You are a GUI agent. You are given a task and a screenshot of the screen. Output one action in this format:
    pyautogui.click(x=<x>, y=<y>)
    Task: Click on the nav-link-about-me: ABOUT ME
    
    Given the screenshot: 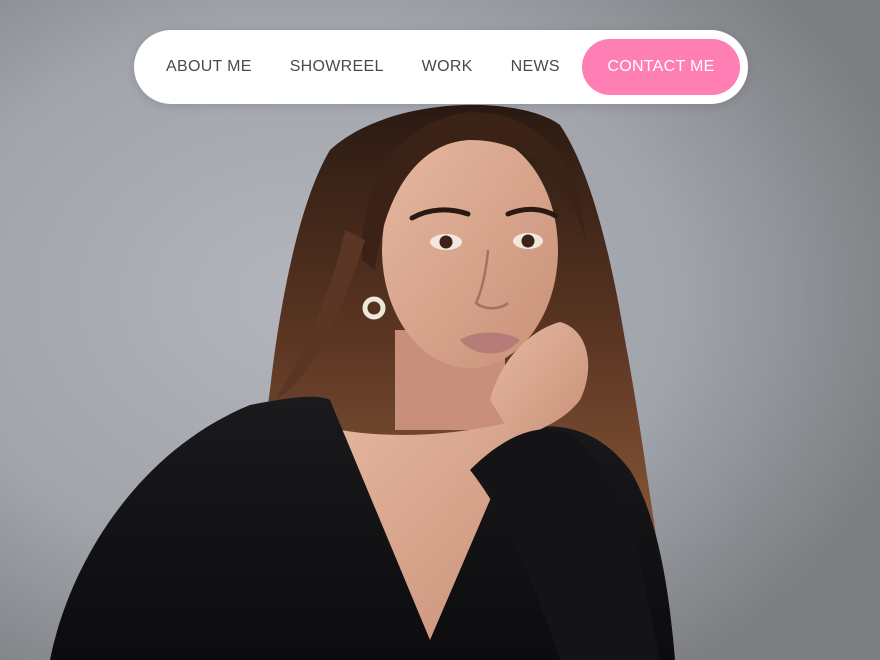 What is the action you would take?
    pyautogui.click(x=209, y=67)
    